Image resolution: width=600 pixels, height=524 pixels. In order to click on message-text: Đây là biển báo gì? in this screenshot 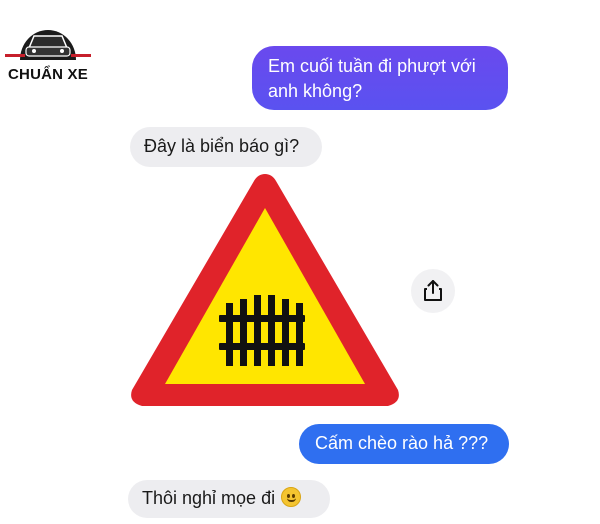, I will do `click(222, 146)`.